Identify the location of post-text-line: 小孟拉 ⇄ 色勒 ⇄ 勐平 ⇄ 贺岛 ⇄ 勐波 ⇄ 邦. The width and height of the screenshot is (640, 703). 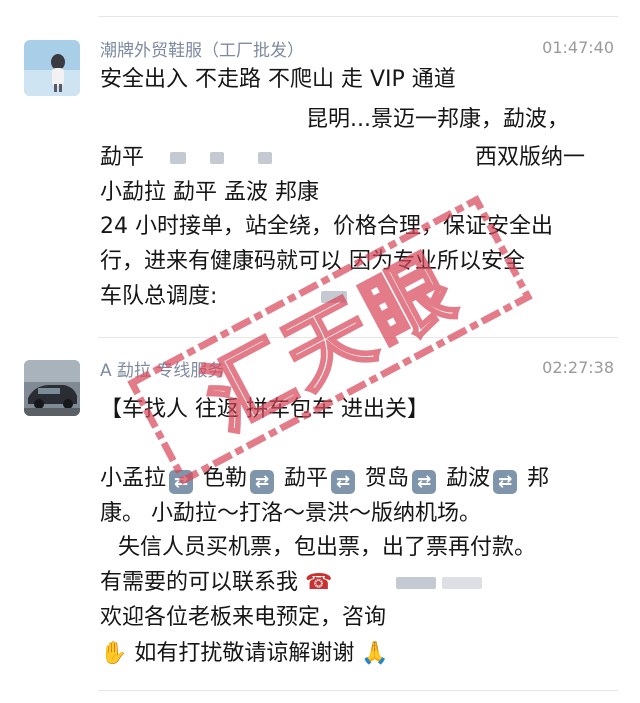
(324, 480).